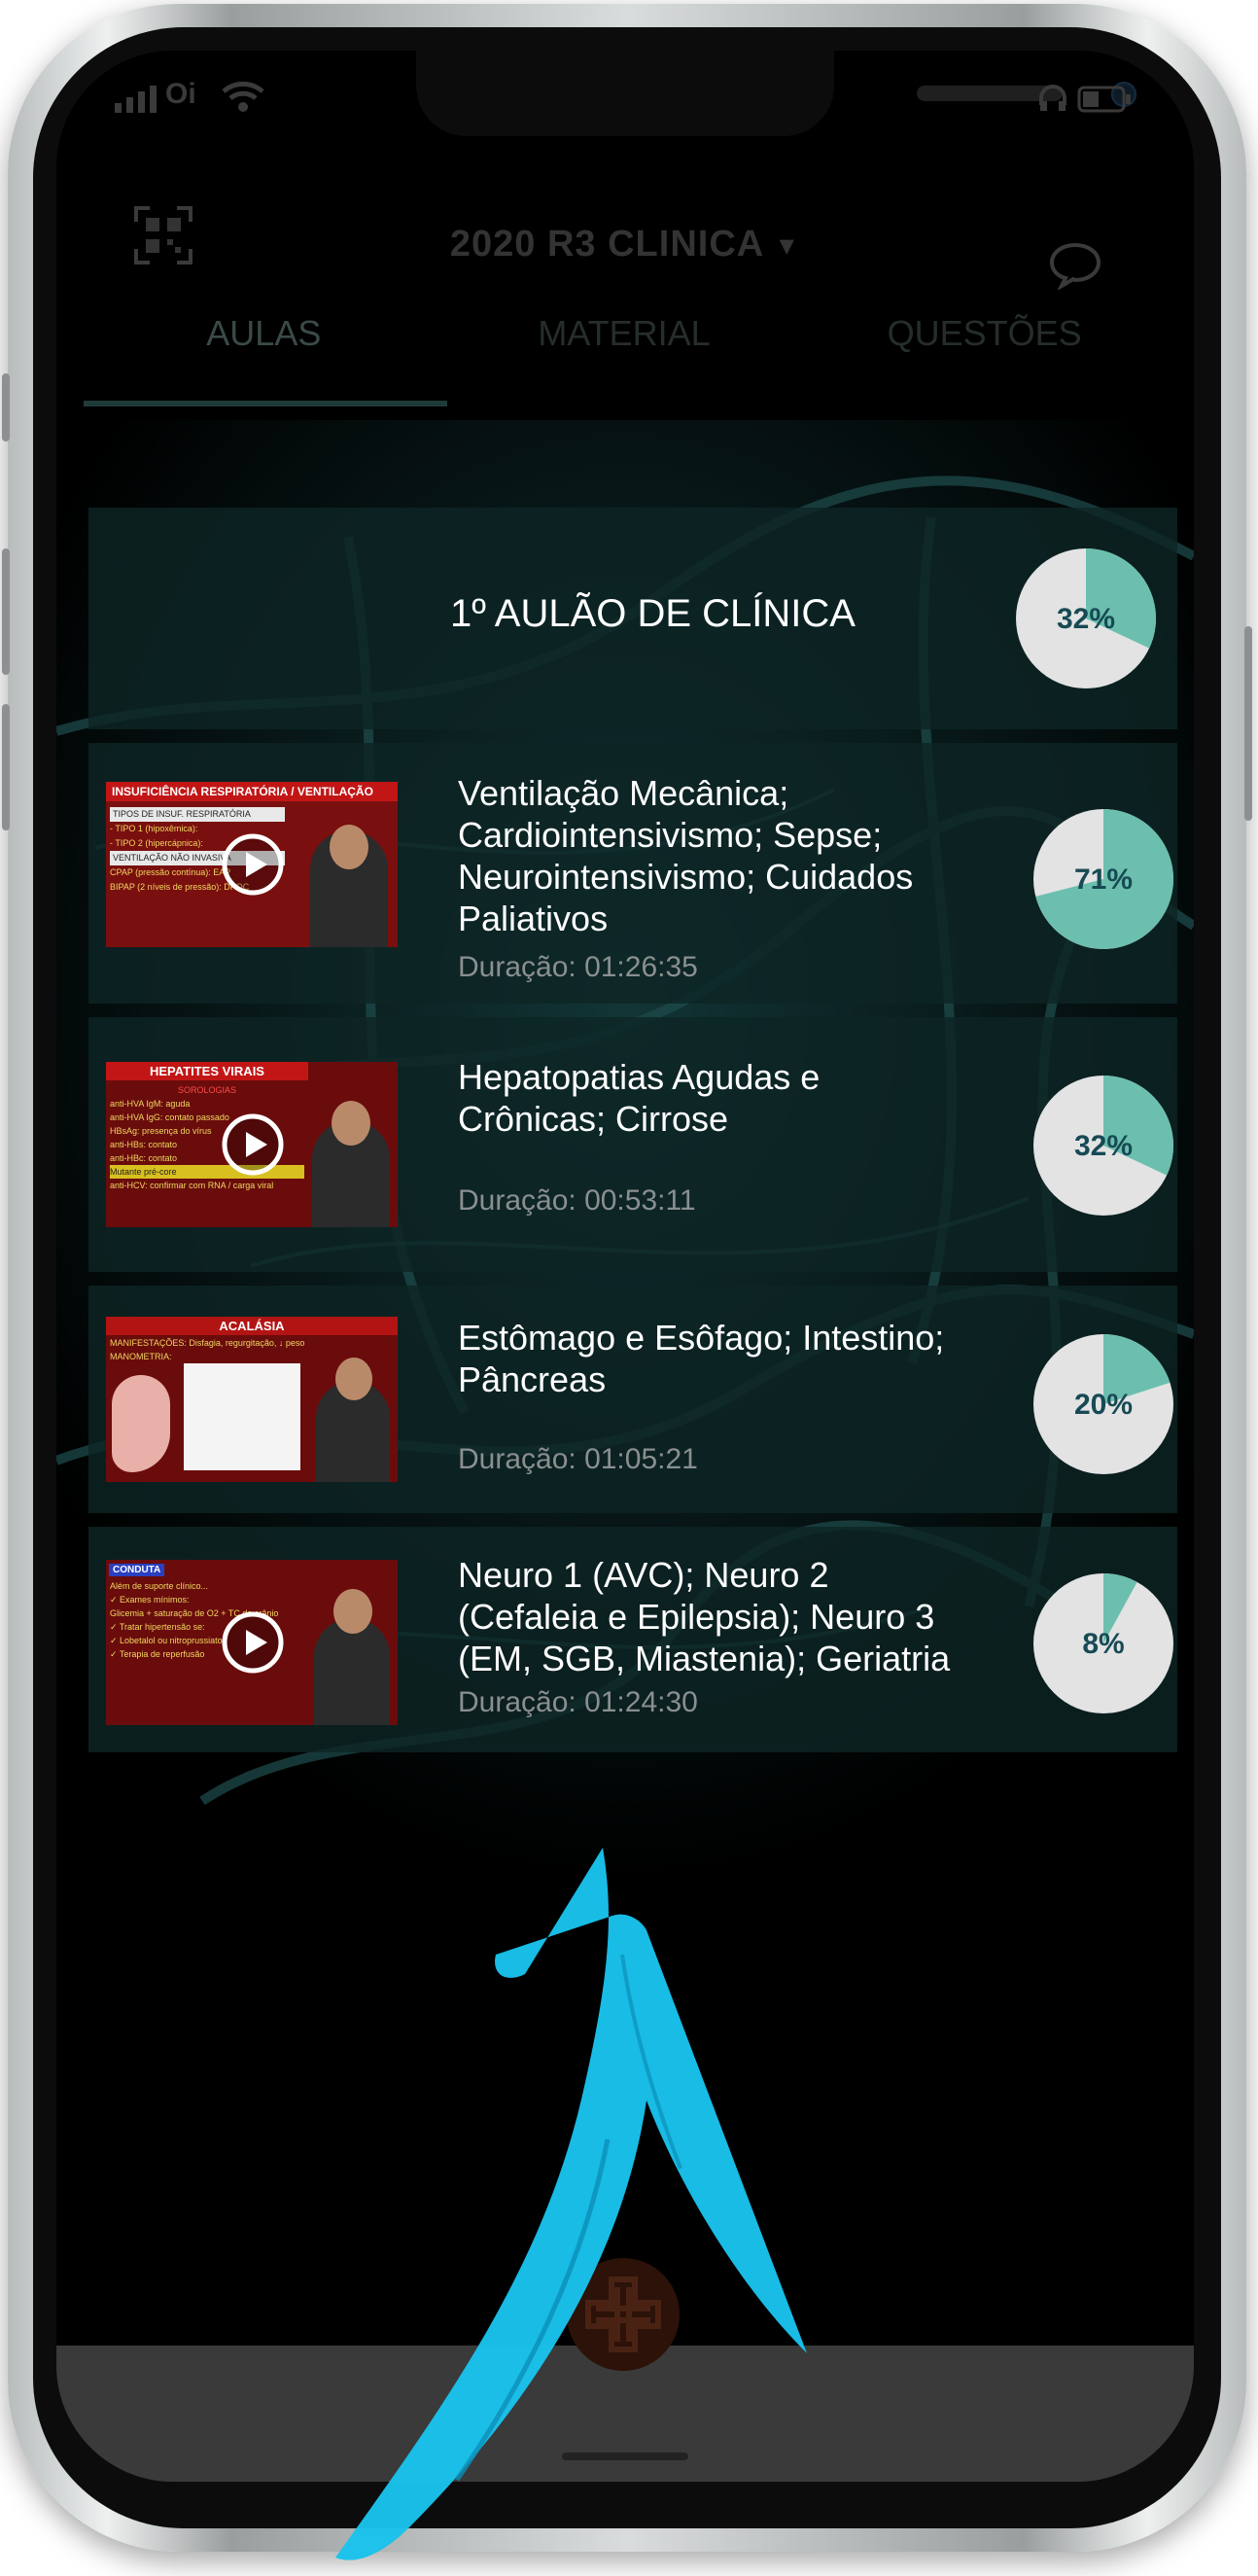 The image size is (1258, 2576). What do you see at coordinates (1103, 880) in the screenshot?
I see `progress-percent: 71%` at bounding box center [1103, 880].